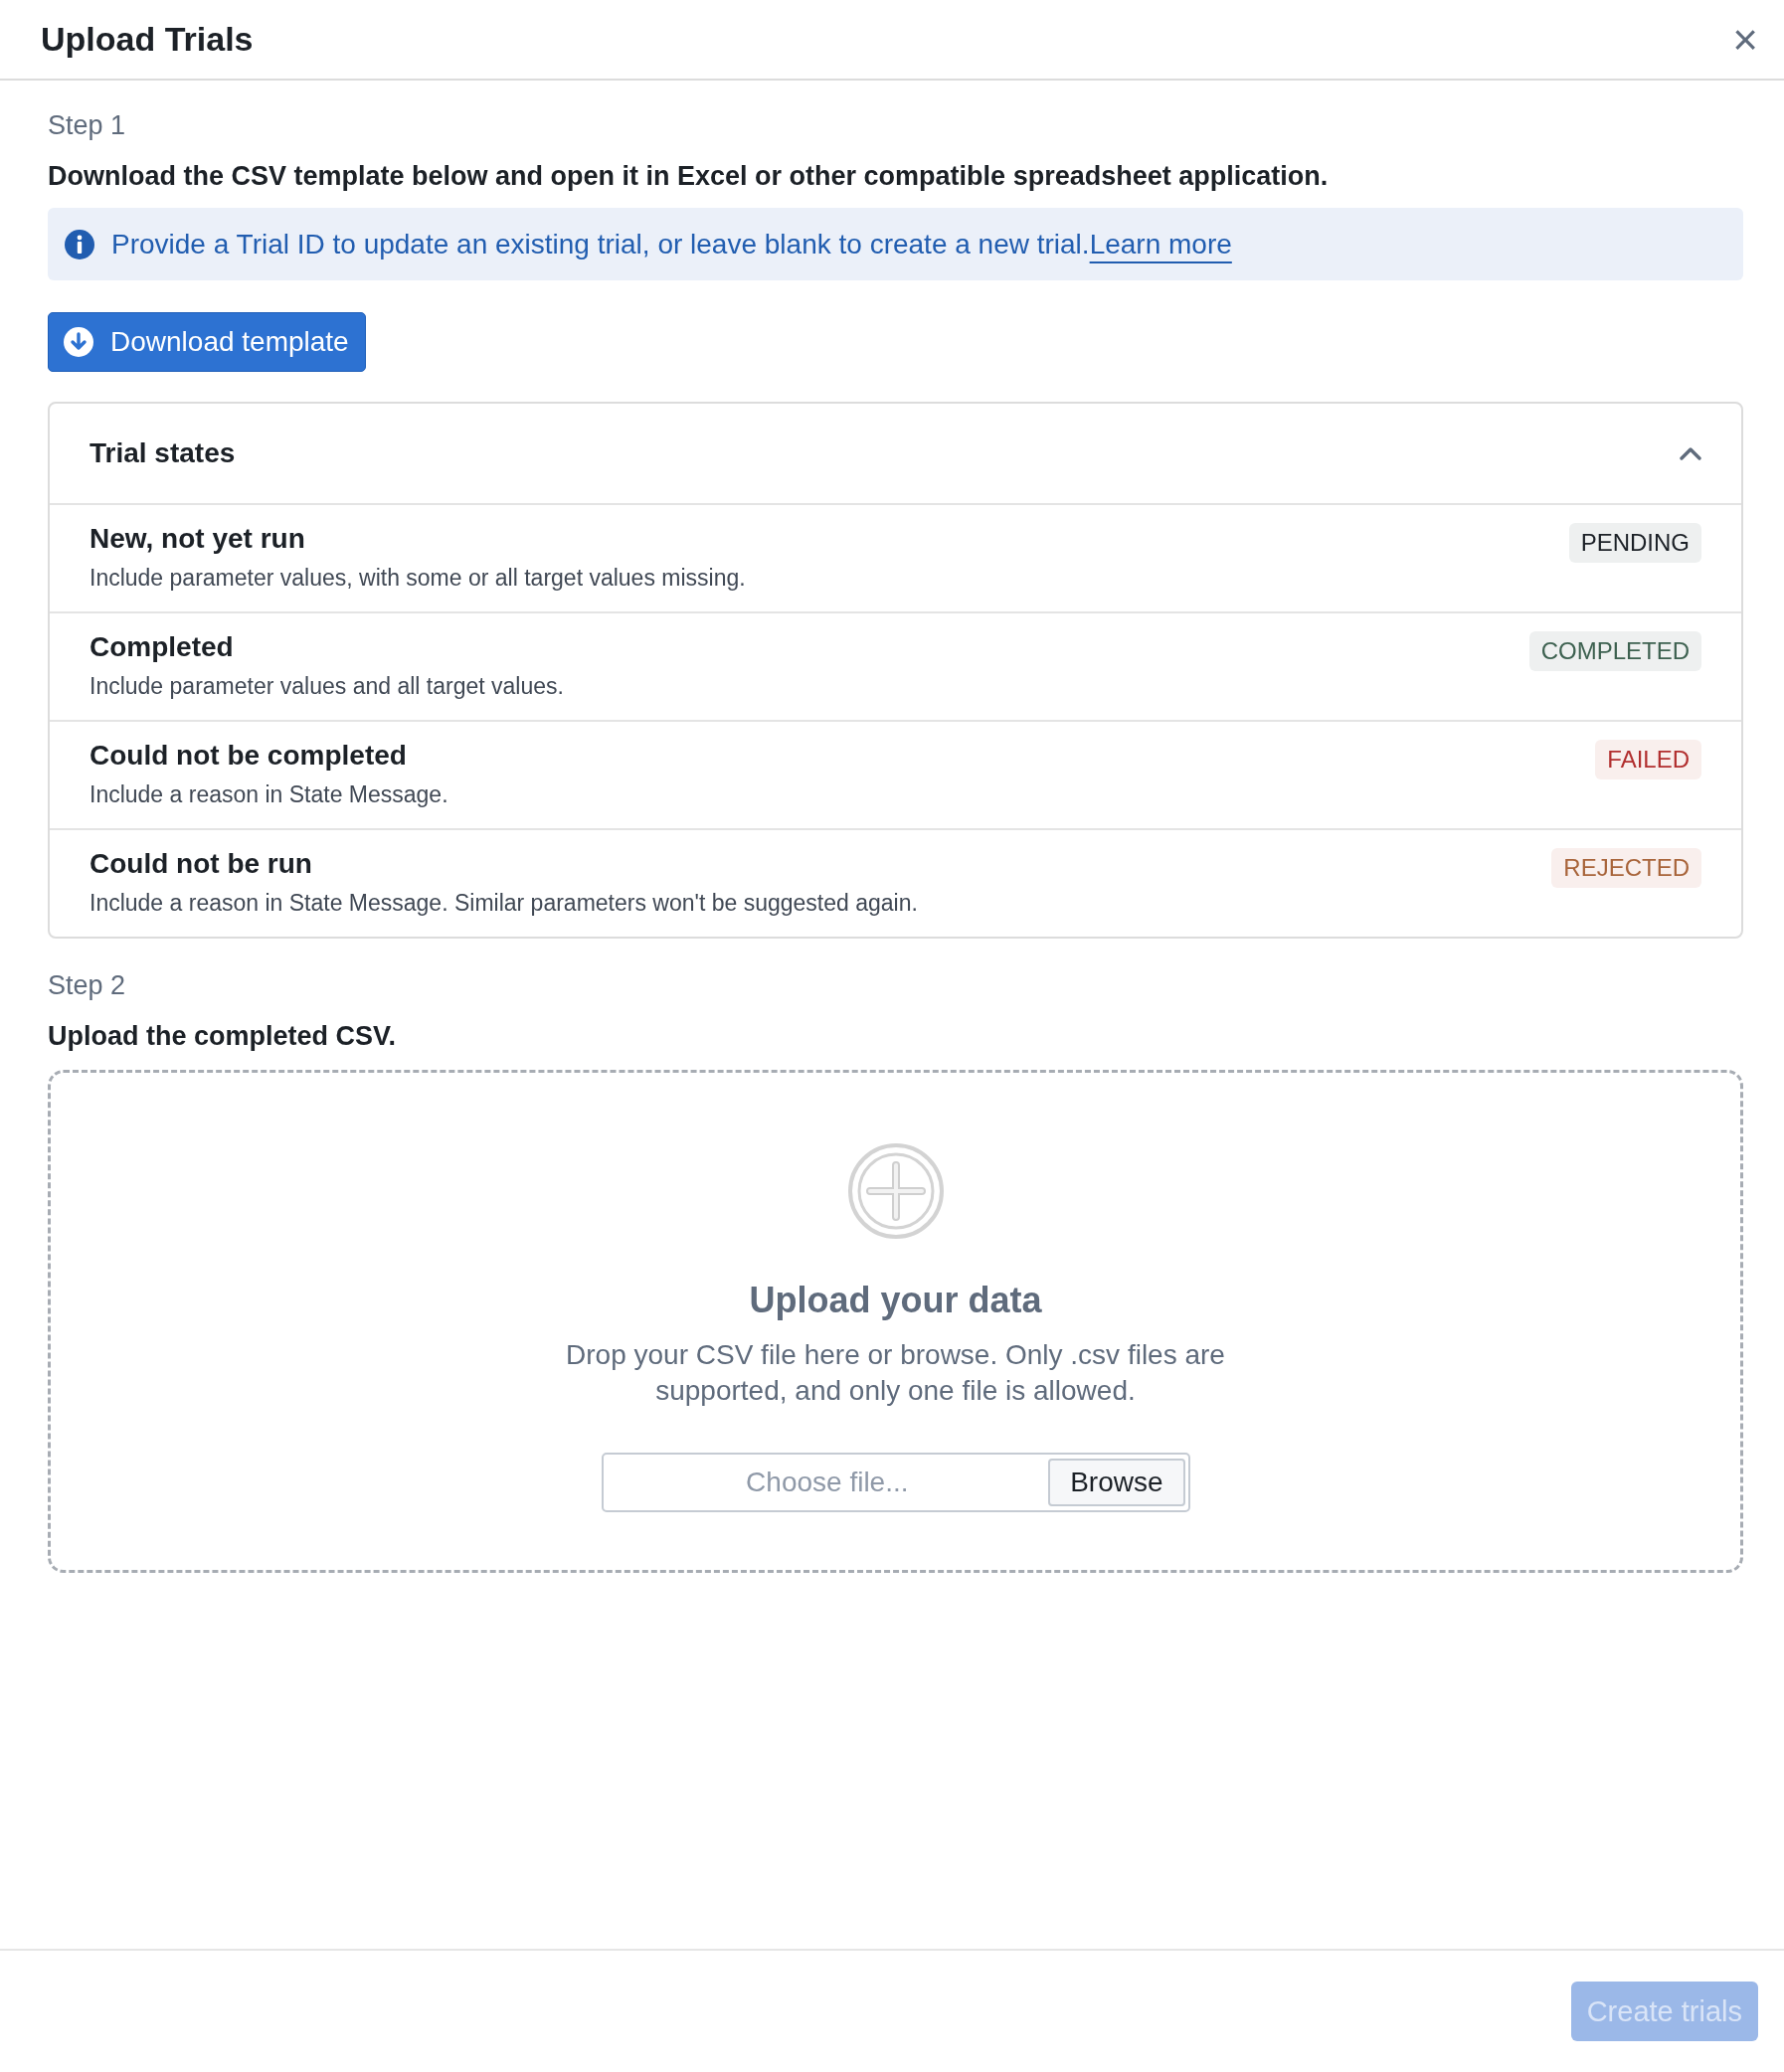 The image size is (1784, 2072). Describe the element at coordinates (197, 539) in the screenshot. I see `state-title: New, not yet run` at that location.